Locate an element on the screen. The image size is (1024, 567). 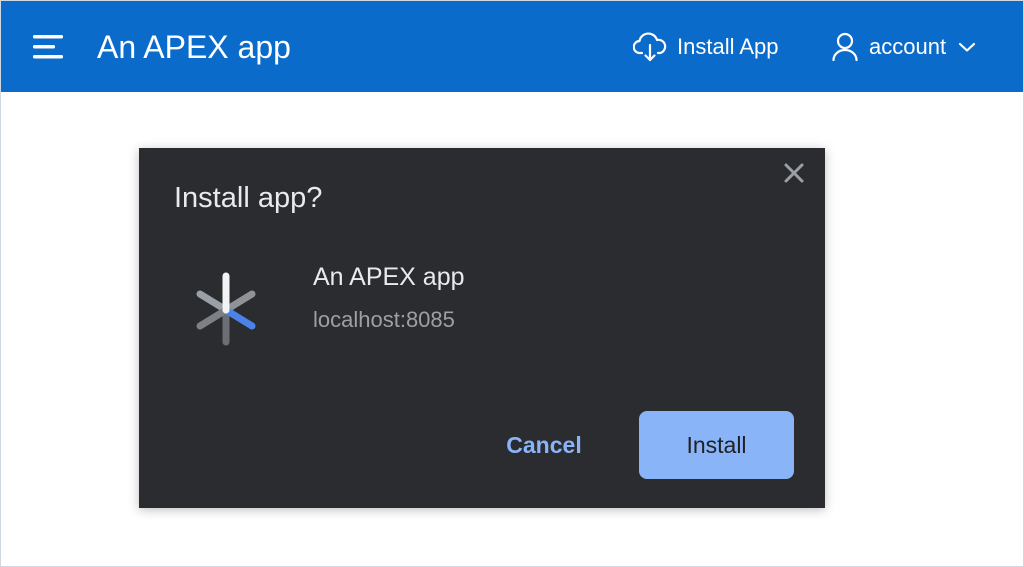
install-app-link: Install App is located at coordinates (706, 47).